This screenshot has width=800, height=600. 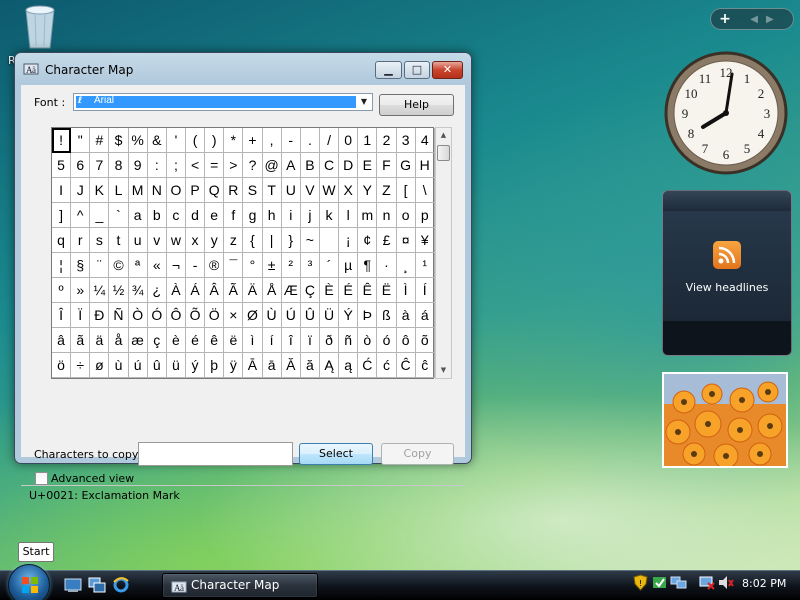 I want to click on char-cell: p, so click(x=425, y=215).